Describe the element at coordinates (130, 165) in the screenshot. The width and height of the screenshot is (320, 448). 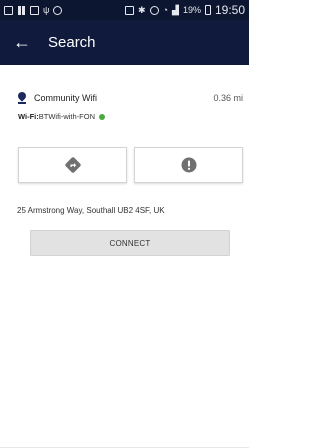
I see `action-buttons` at that location.